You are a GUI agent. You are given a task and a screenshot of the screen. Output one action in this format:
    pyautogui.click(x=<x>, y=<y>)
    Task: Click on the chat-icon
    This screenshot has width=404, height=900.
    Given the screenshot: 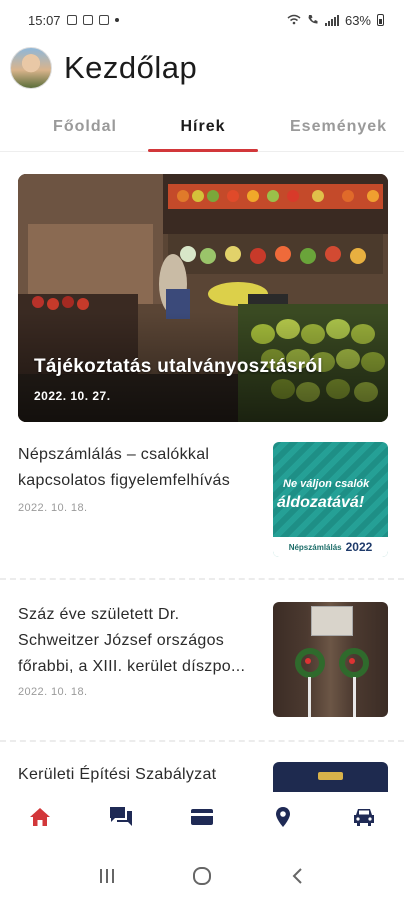 What is the action you would take?
    pyautogui.click(x=121, y=816)
    